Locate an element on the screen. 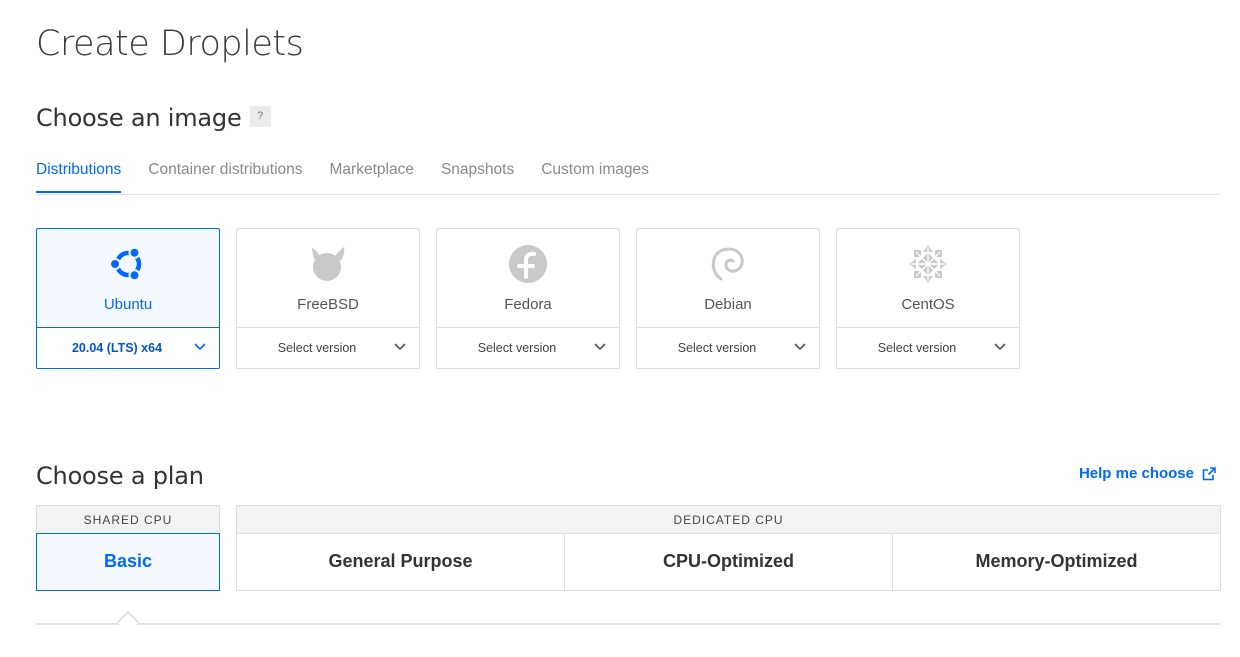 This screenshot has height=657, width=1240. distro-card-centos: CentOS Select version is located at coordinates (928, 298).